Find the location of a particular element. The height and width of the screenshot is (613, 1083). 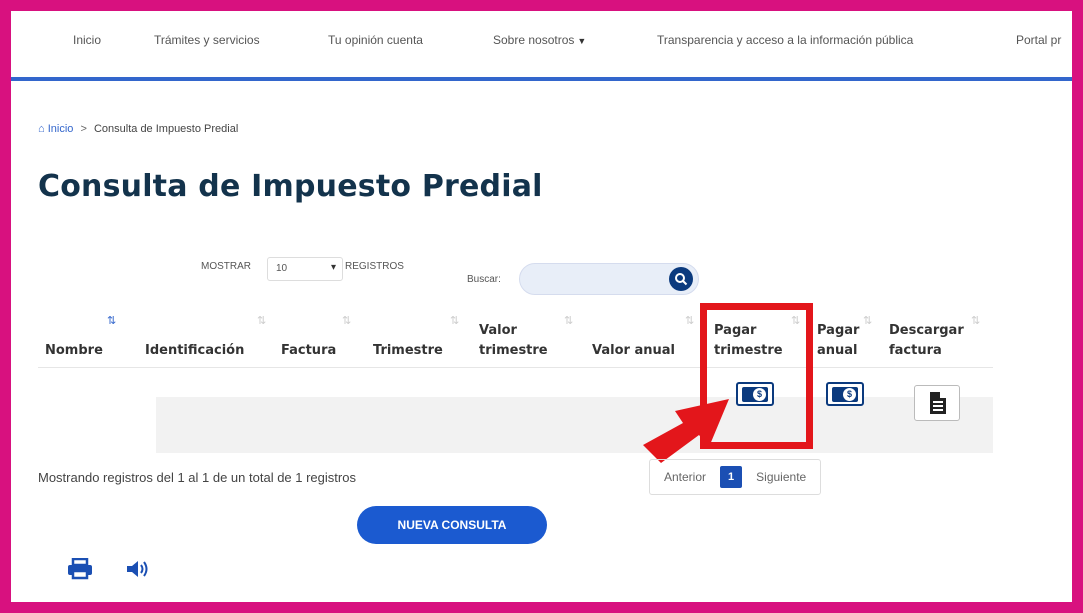

col-header-label: Descargar is located at coordinates (926, 330).